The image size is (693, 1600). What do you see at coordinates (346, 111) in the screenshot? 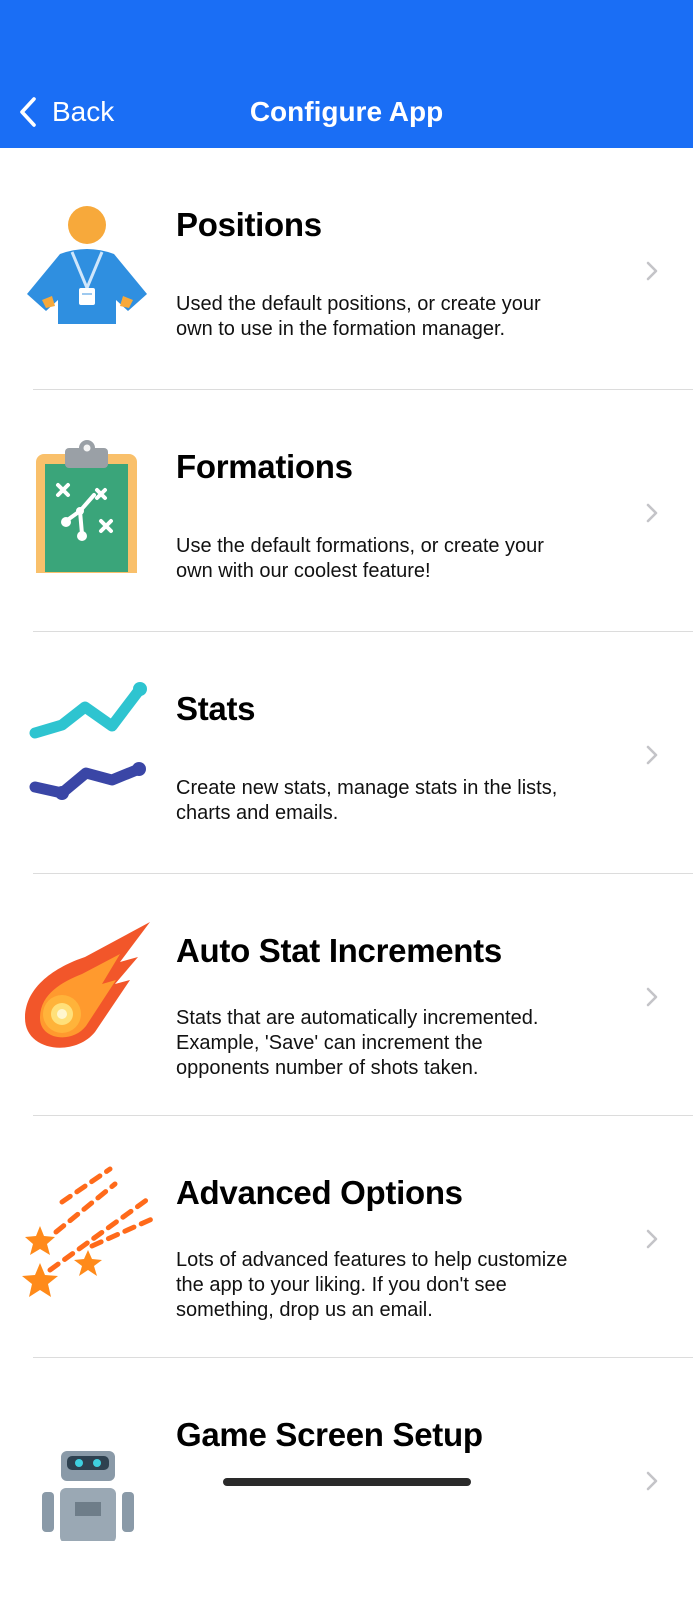
I see `page-title: Configure App` at bounding box center [346, 111].